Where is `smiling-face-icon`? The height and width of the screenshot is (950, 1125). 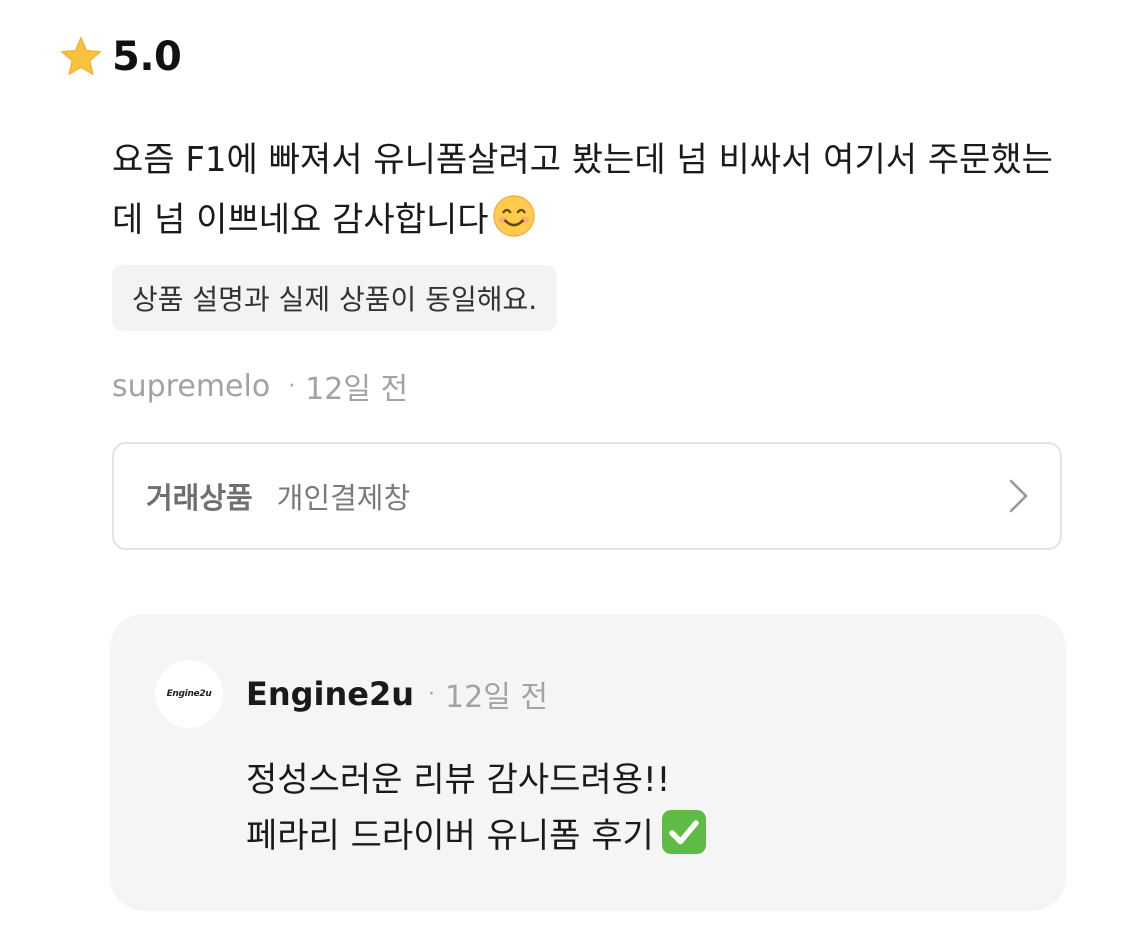
smiling-face-icon is located at coordinates (513, 216).